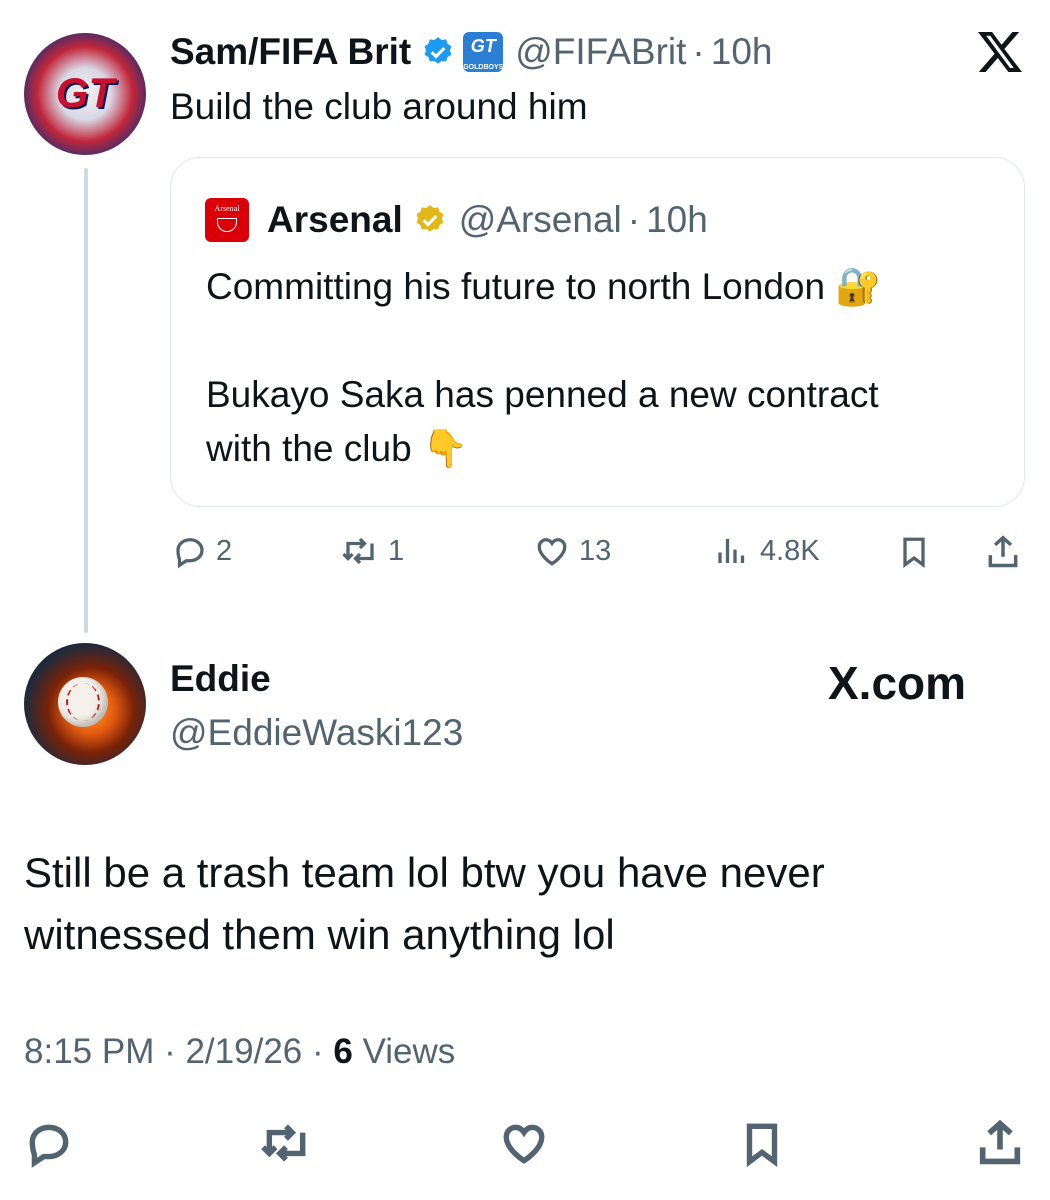 This screenshot has height=1200, width=1050. I want to click on repost-button: 1, so click(372, 551).